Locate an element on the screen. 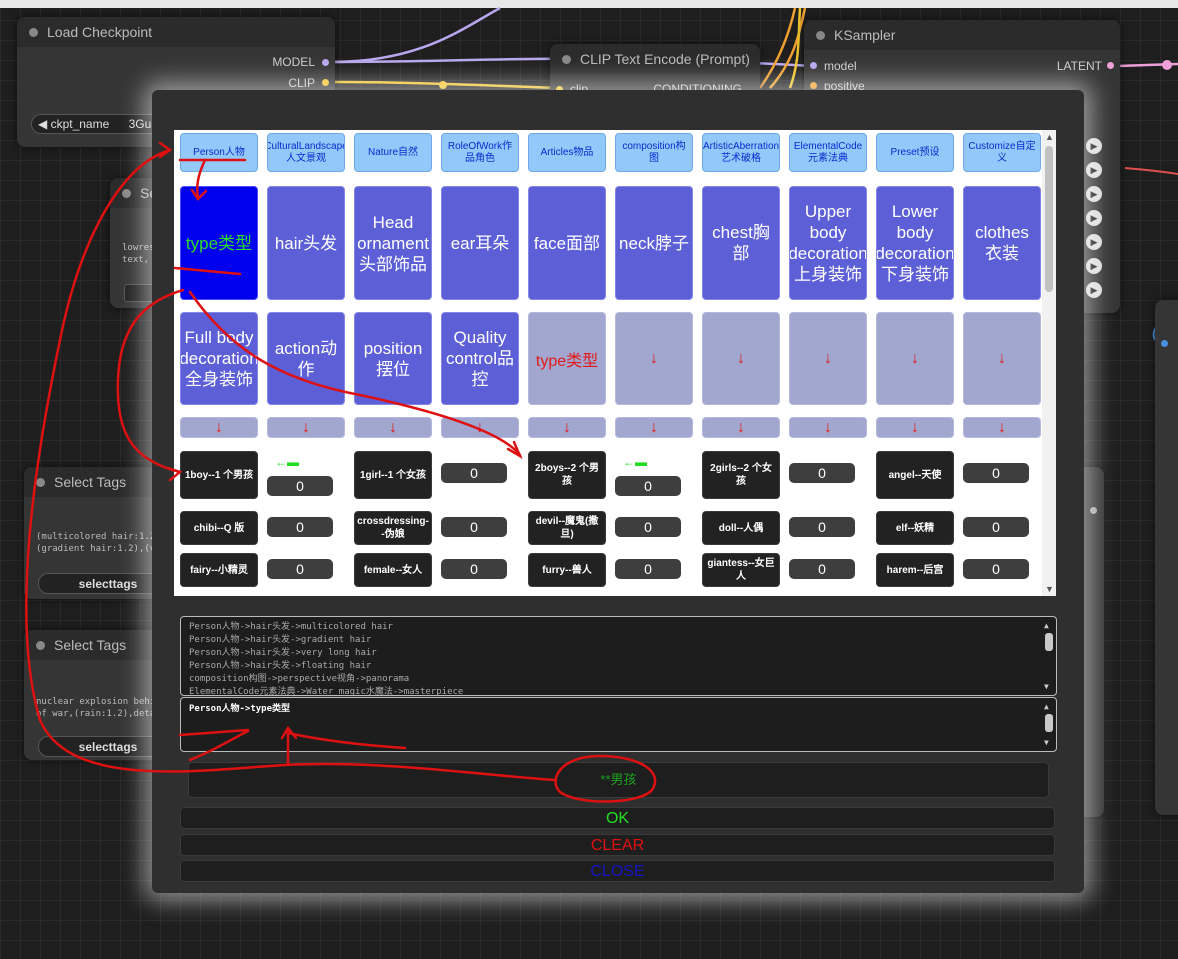 This screenshot has width=1178, height=959. tag-item: 1boy--1 个男孩 is located at coordinates (219, 475).